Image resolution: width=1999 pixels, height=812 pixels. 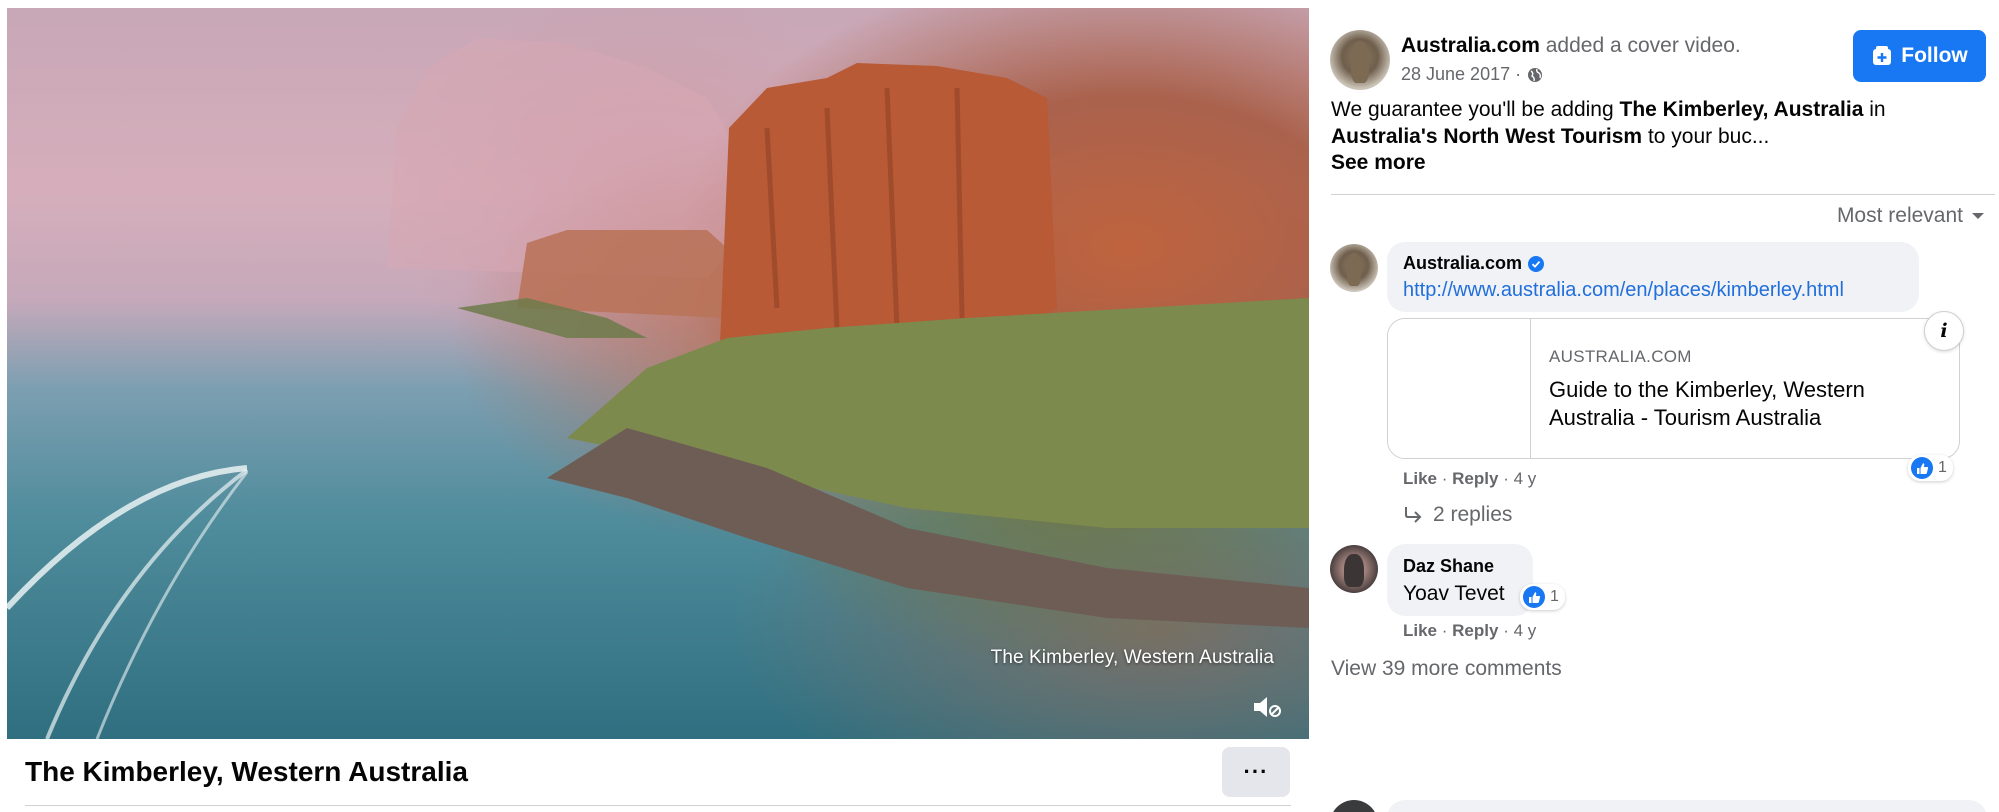 I want to click on info-icon: i, so click(x=1944, y=331).